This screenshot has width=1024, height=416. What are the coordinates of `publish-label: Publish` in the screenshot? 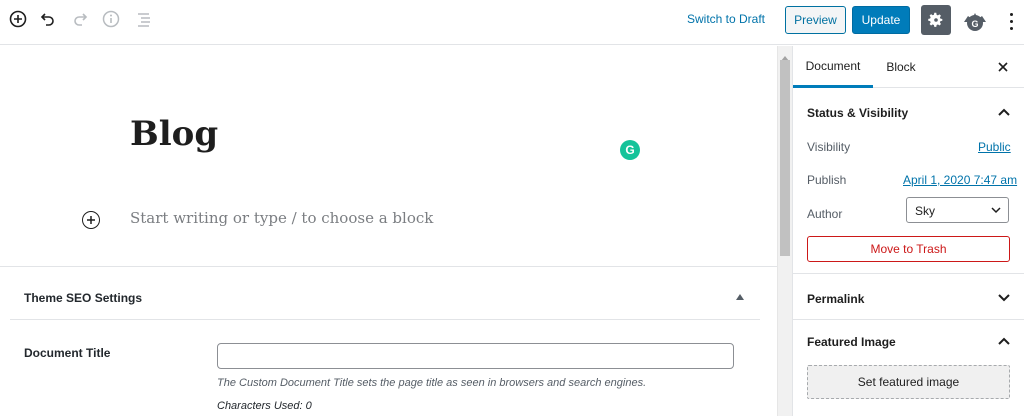 It's located at (827, 180).